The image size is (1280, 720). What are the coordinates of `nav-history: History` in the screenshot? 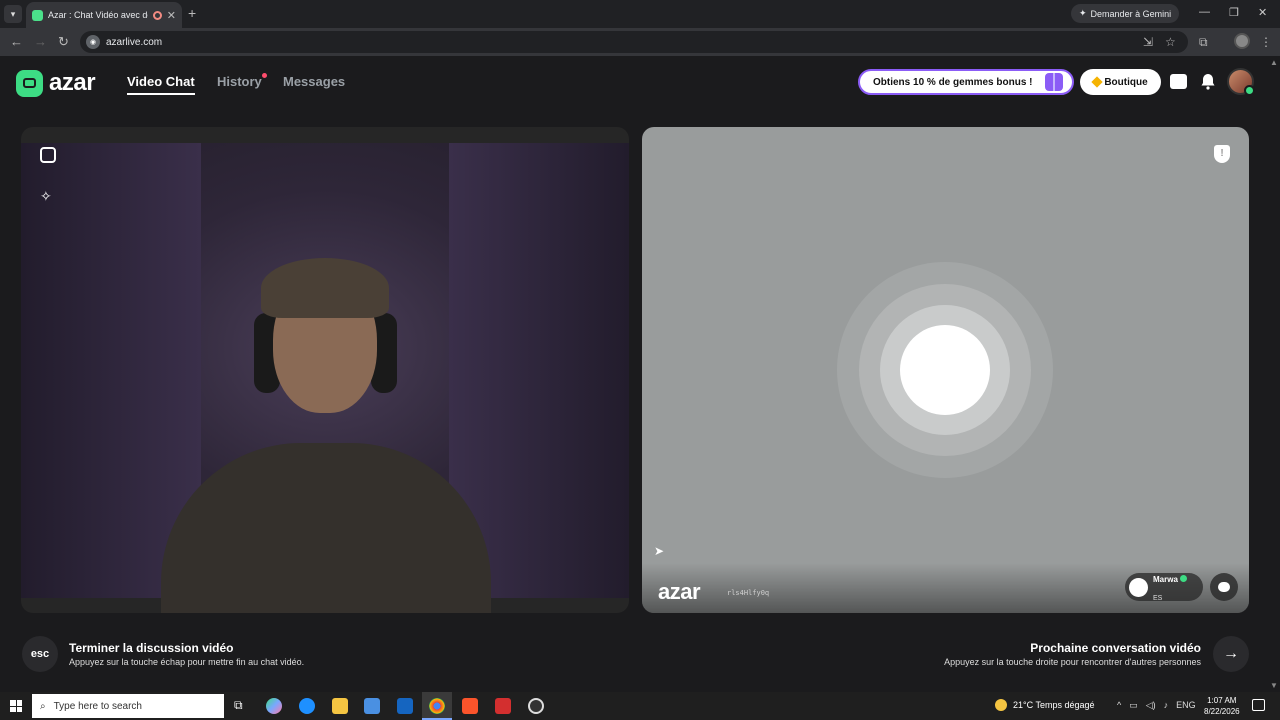 It's located at (239, 81).